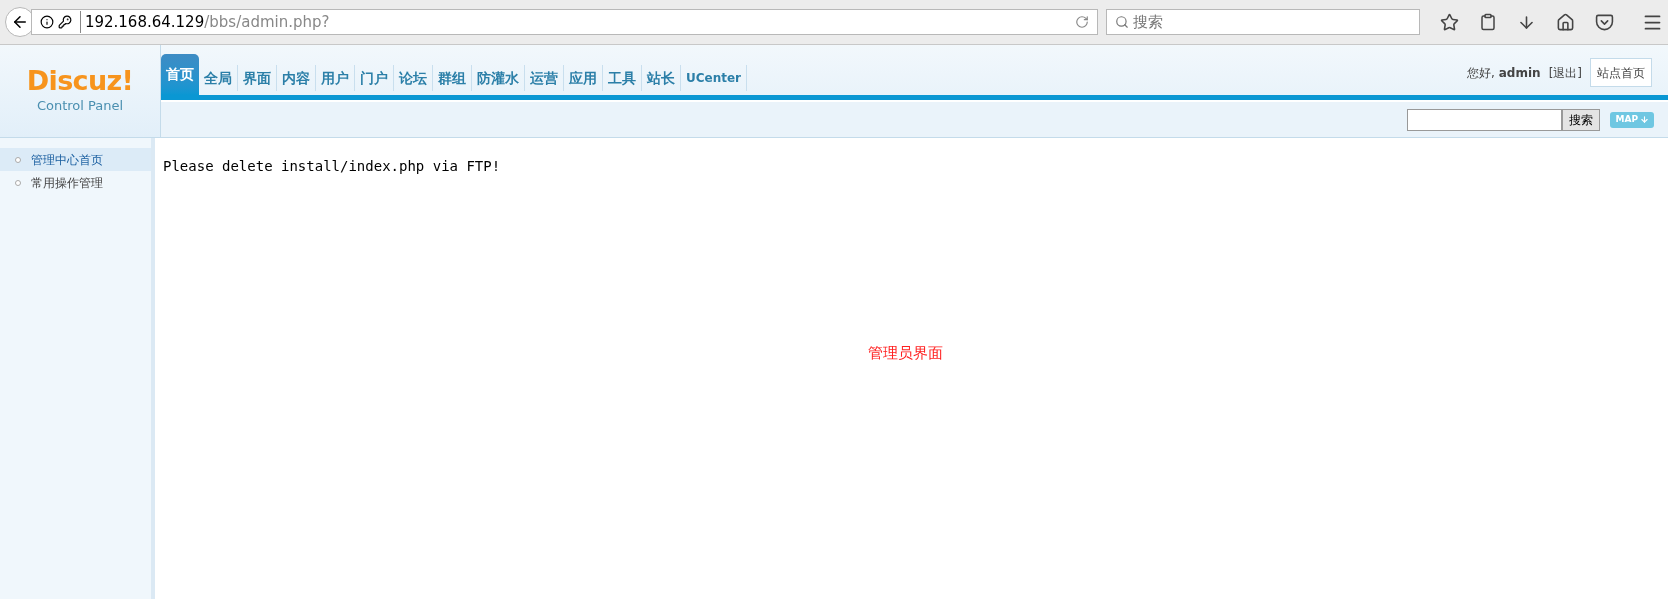 Image resolution: width=1668 pixels, height=599 pixels. I want to click on nav-tab: 内容, so click(296, 78).